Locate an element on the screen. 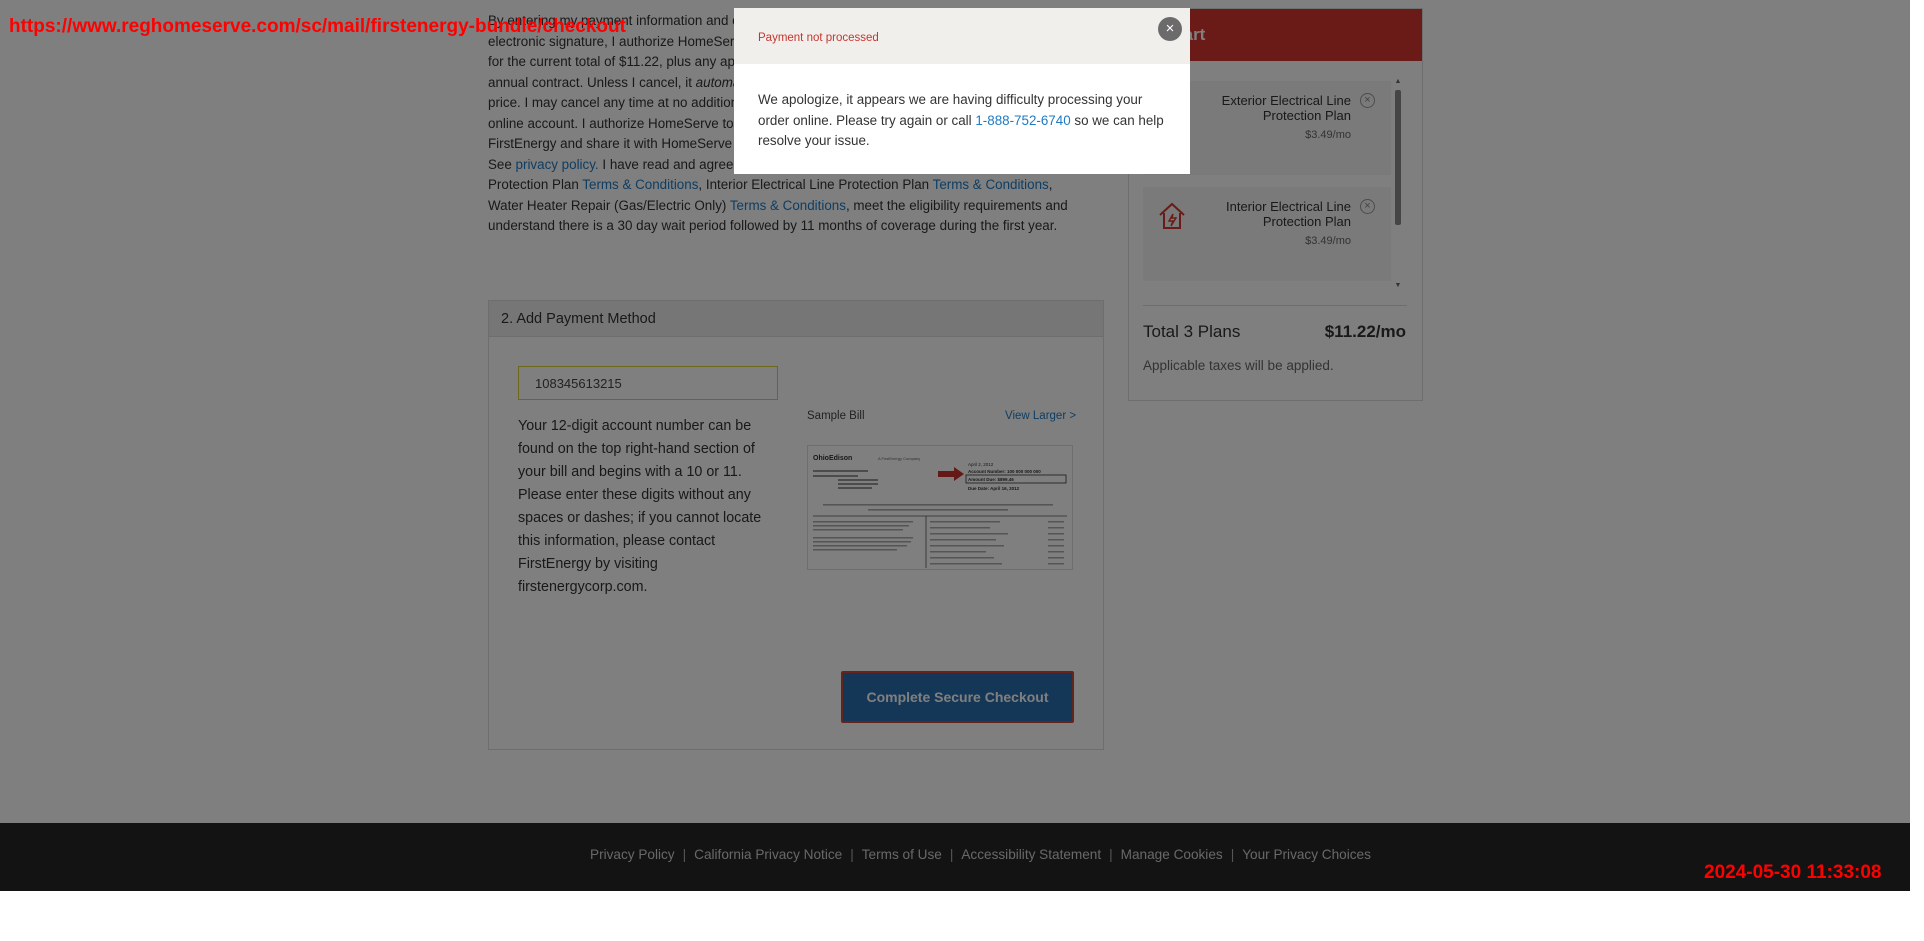 This screenshot has height=941, width=1924. support-phone-link: 1-888-752-6740 is located at coordinates (1022, 120).